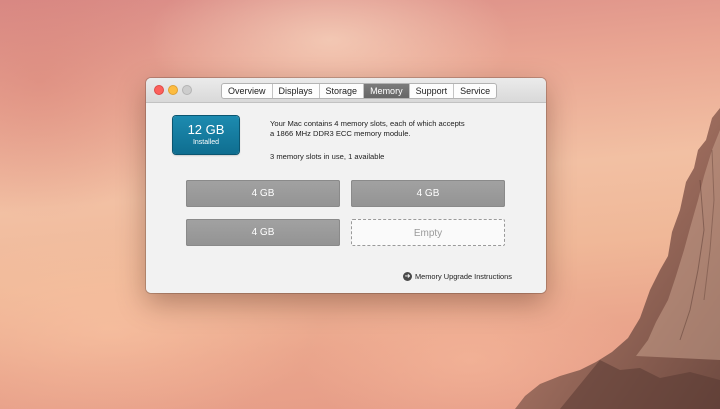 Image resolution: width=720 pixels, height=409 pixels. I want to click on installed-memory-badge: 12 GB Installed, so click(206, 135).